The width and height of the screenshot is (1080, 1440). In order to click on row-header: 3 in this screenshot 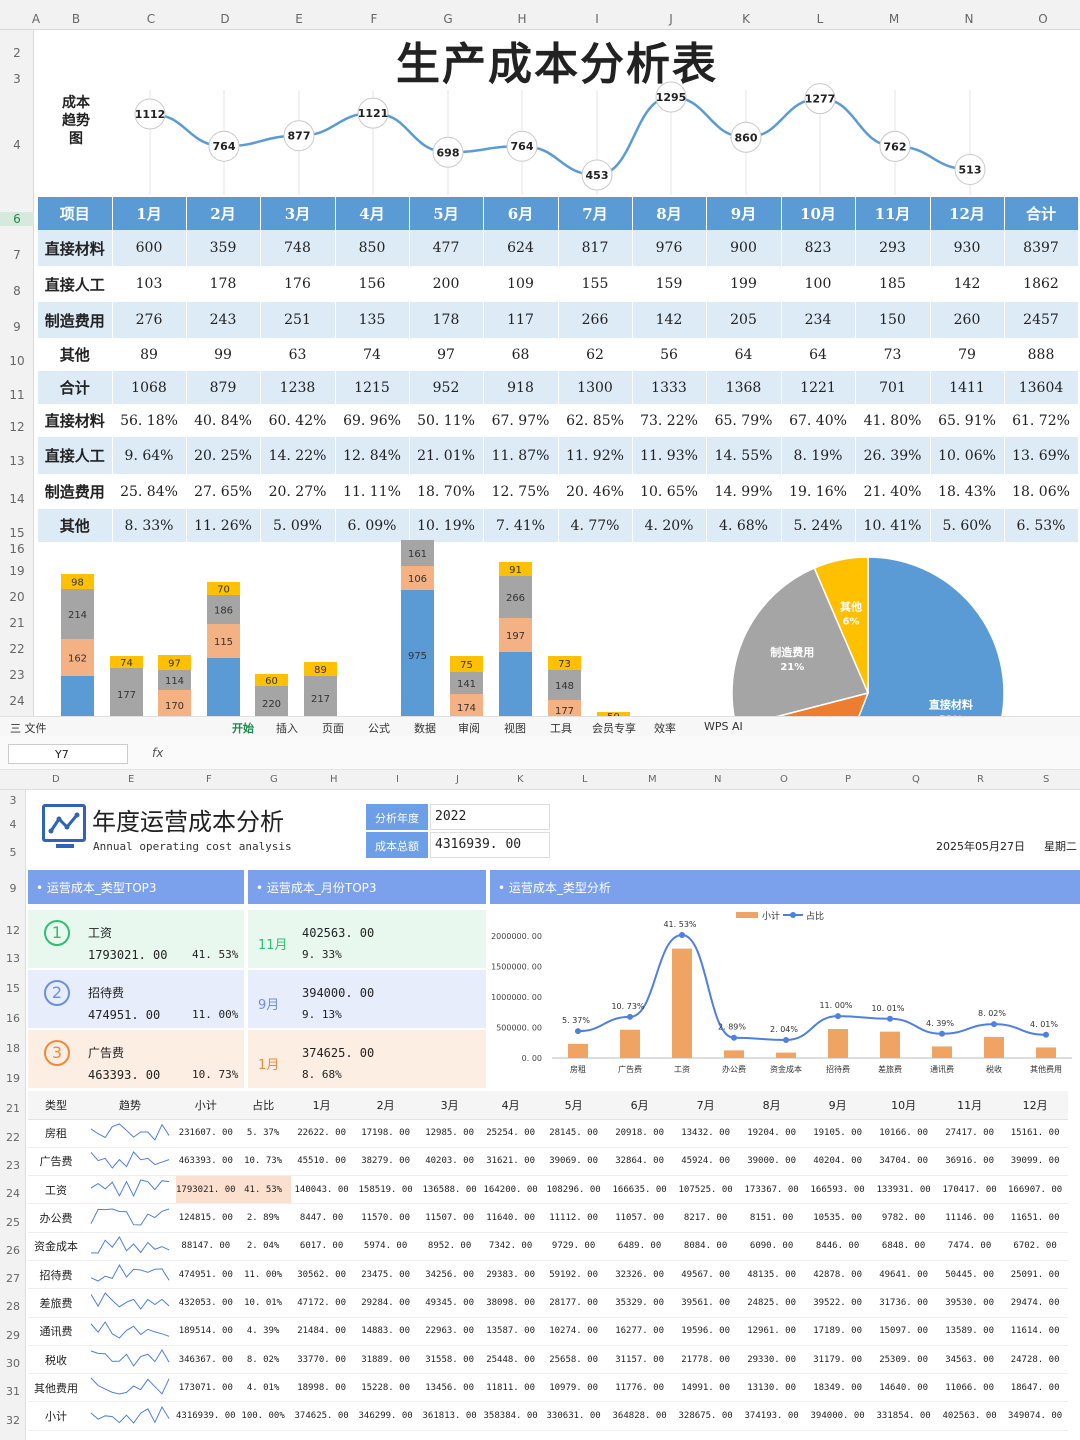, I will do `click(13, 800)`.